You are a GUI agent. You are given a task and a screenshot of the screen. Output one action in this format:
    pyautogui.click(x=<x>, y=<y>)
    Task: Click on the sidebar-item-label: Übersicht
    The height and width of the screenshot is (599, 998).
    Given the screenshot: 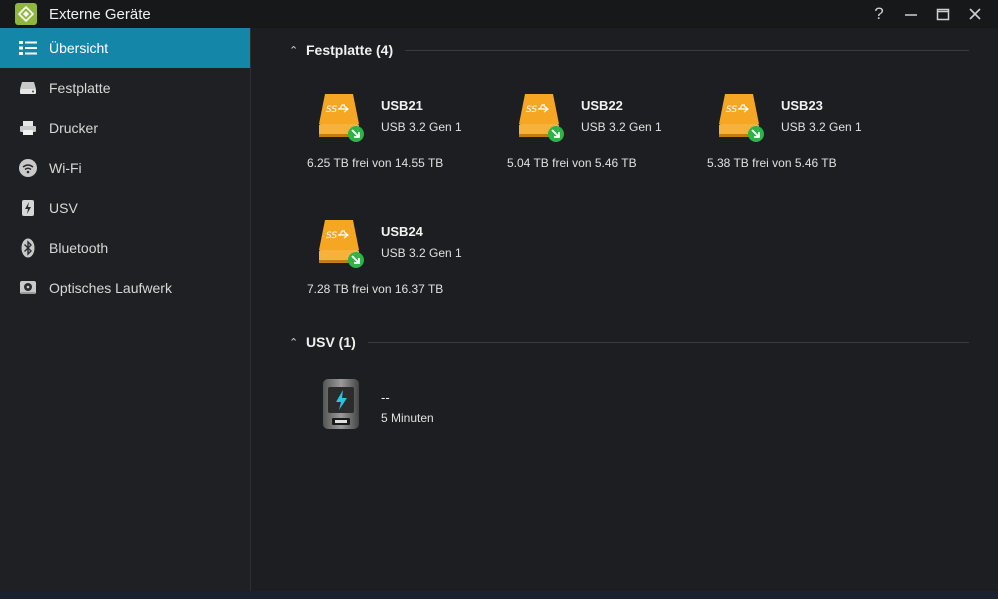 What is the action you would take?
    pyautogui.click(x=79, y=48)
    